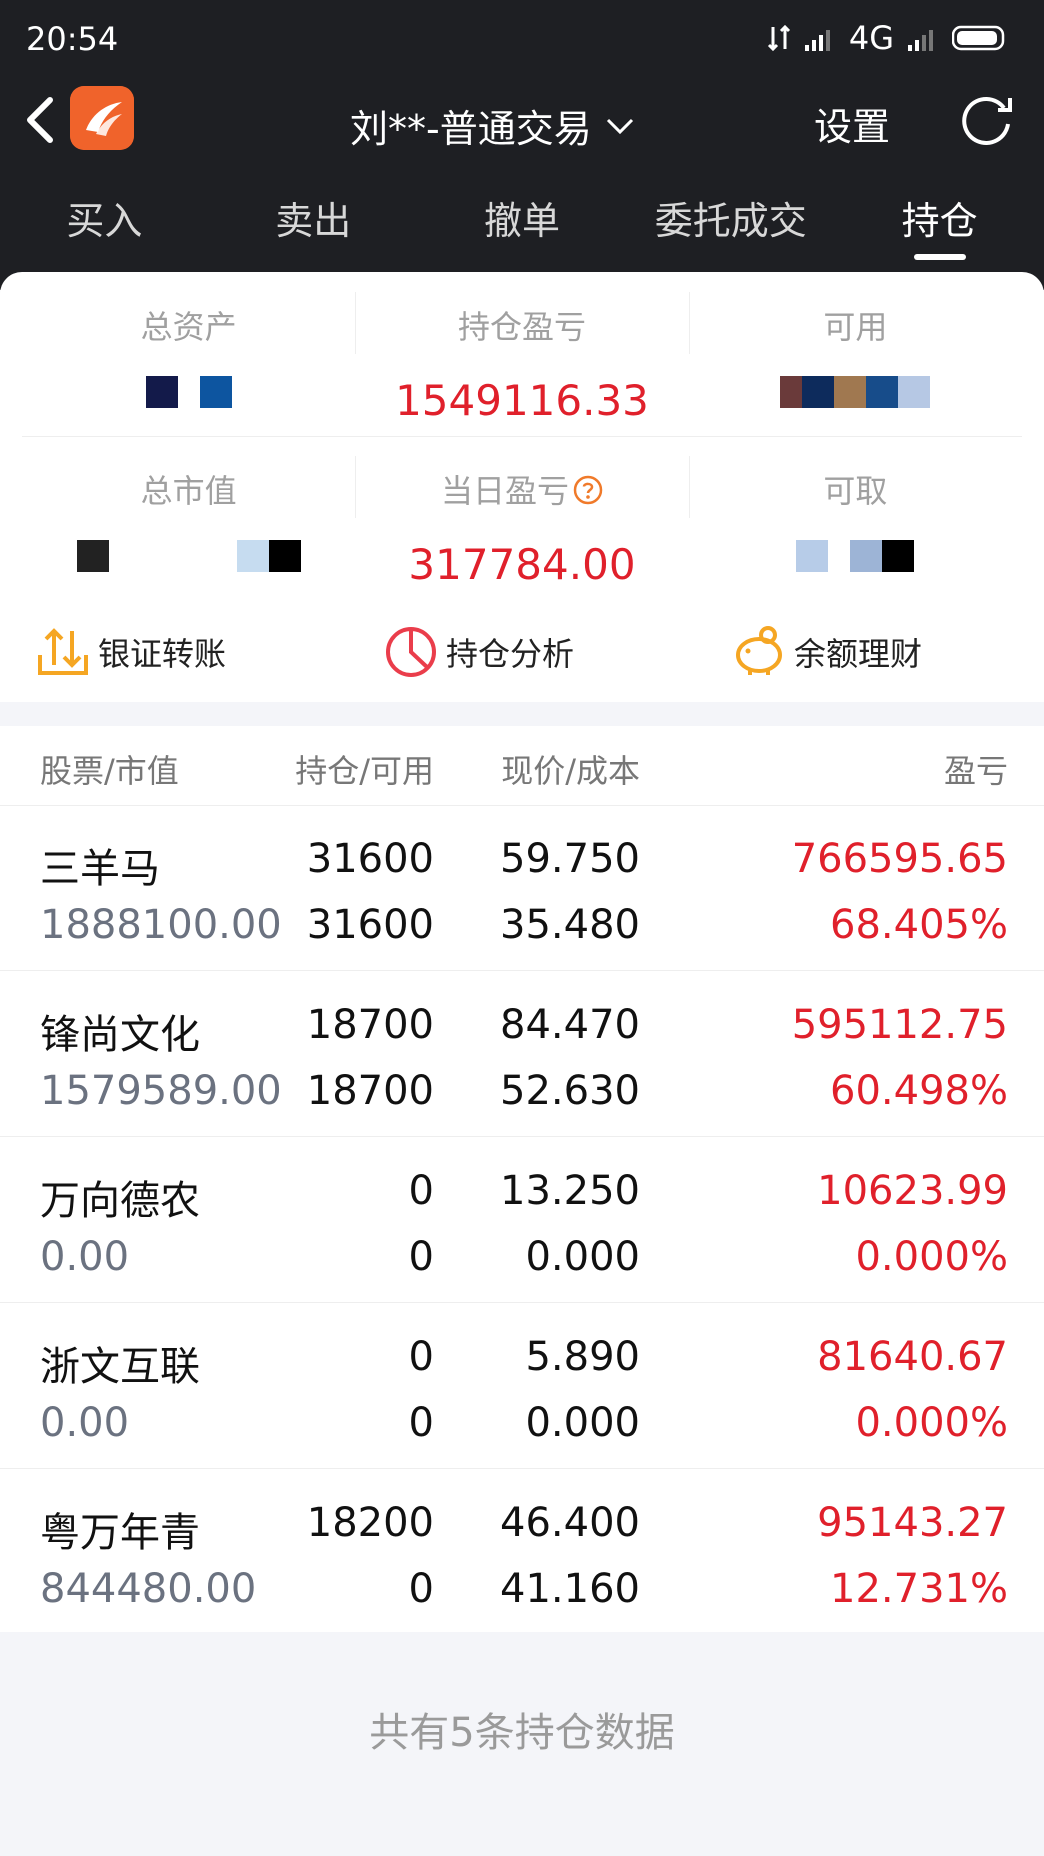  What do you see at coordinates (162, 654) in the screenshot?
I see `bank-transfer-label: 银证转账` at bounding box center [162, 654].